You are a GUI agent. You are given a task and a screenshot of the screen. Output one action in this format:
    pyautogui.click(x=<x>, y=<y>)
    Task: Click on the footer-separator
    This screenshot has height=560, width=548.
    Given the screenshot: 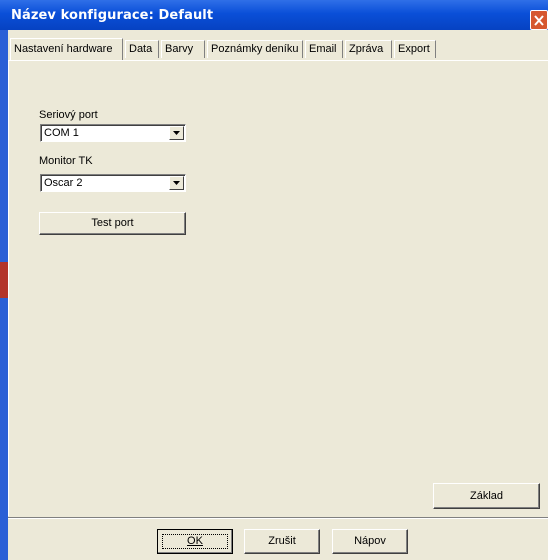 What is the action you would take?
    pyautogui.click(x=278, y=518)
    